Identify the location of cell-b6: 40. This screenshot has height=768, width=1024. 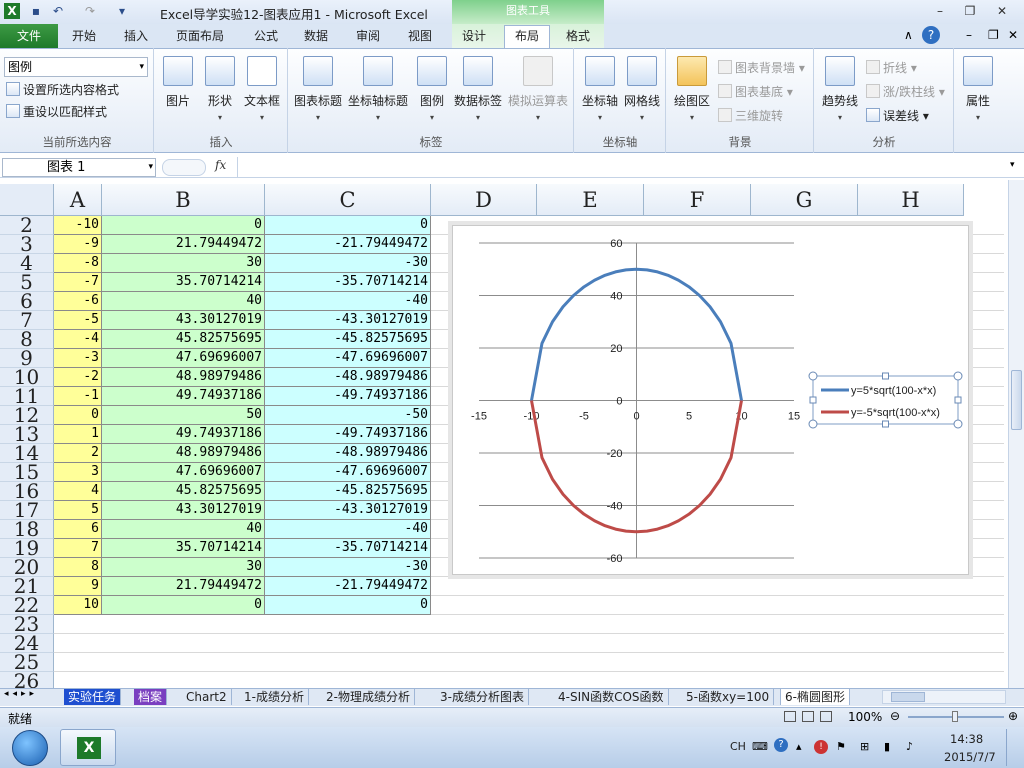
(183, 301).